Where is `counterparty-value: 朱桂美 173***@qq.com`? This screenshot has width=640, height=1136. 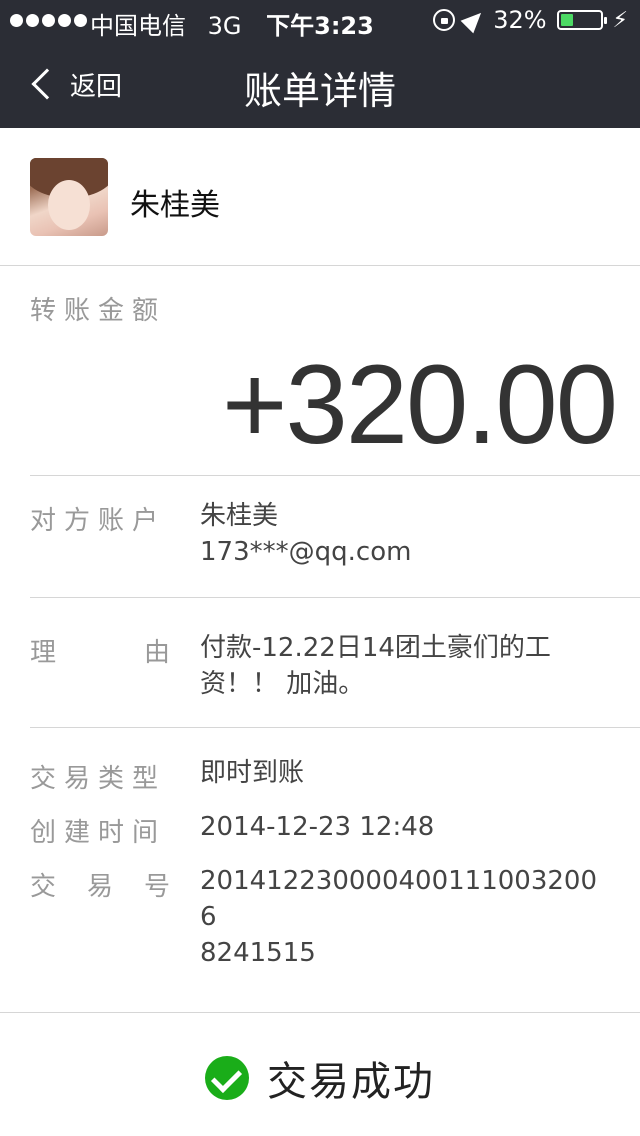
counterparty-value: 朱桂美 173***@qq.com is located at coordinates (405, 534).